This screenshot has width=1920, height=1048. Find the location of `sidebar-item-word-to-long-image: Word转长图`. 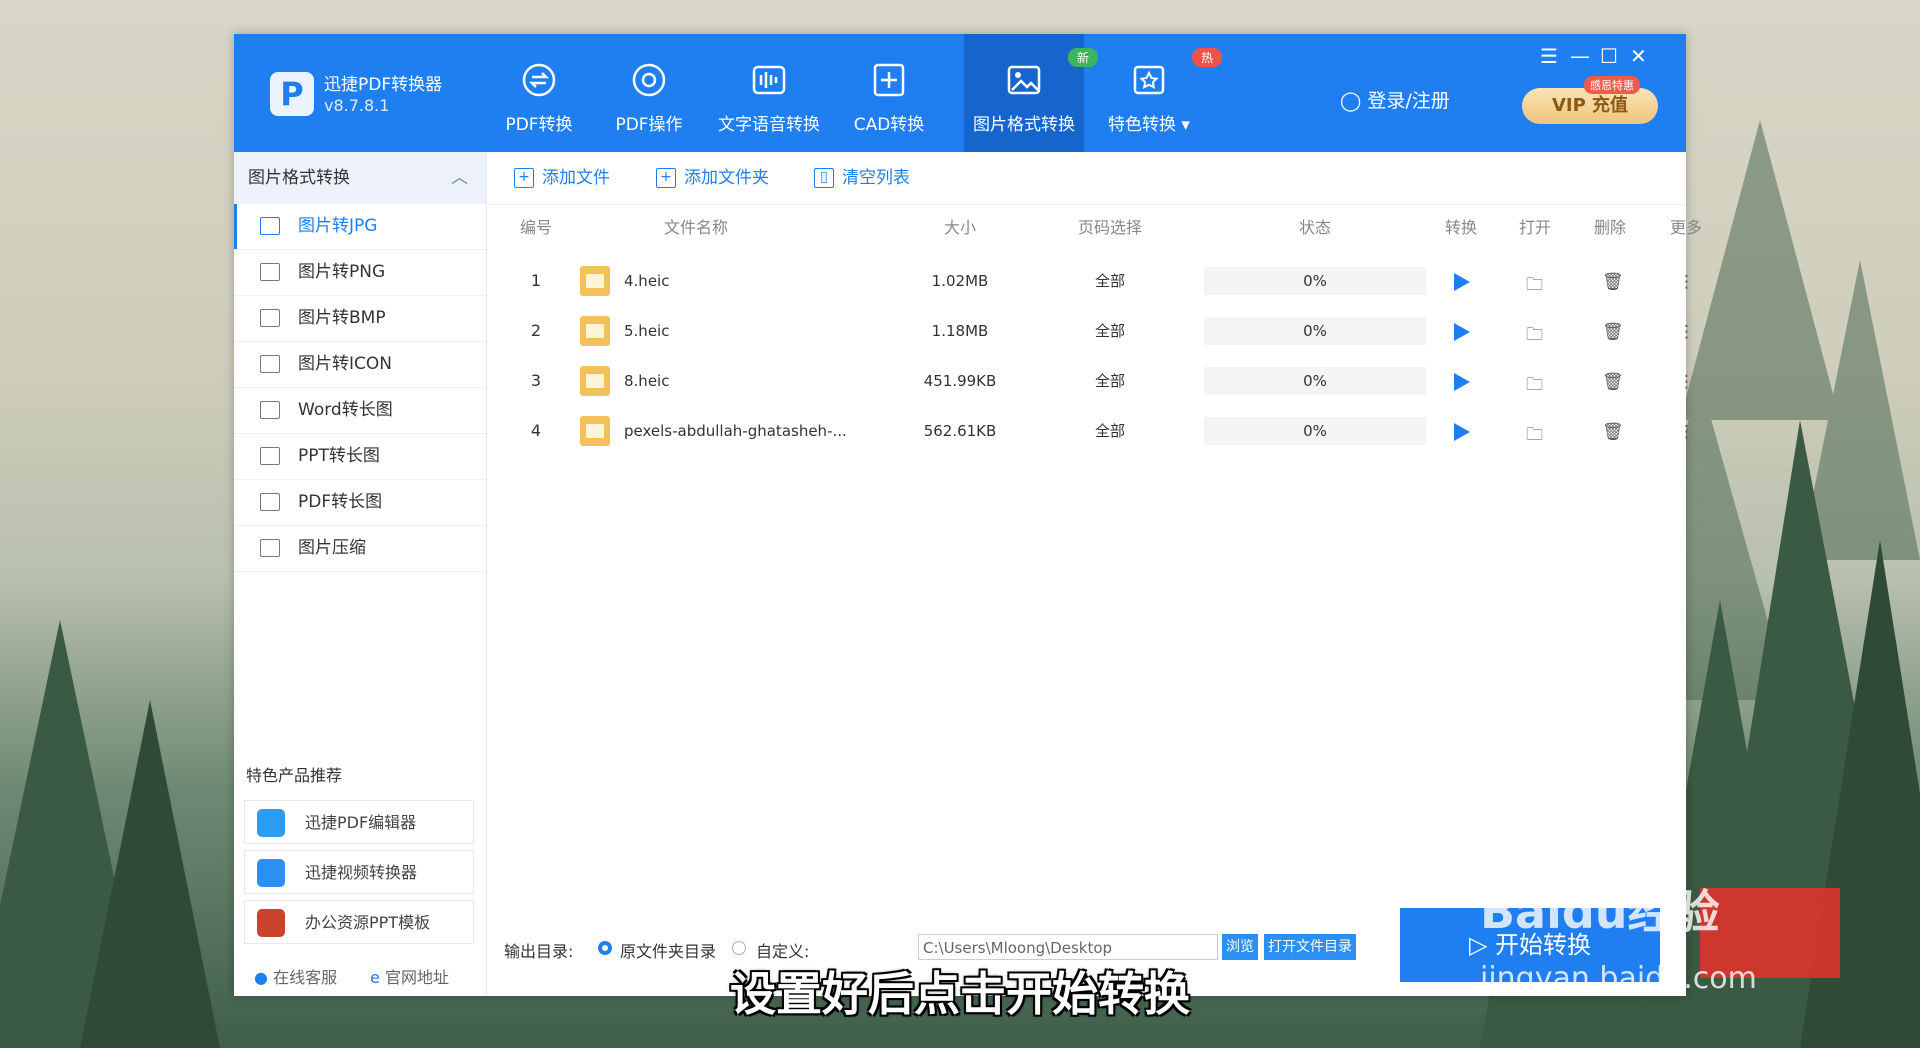

sidebar-item-word-to-long-image: Word转长图 is located at coordinates (360, 411).